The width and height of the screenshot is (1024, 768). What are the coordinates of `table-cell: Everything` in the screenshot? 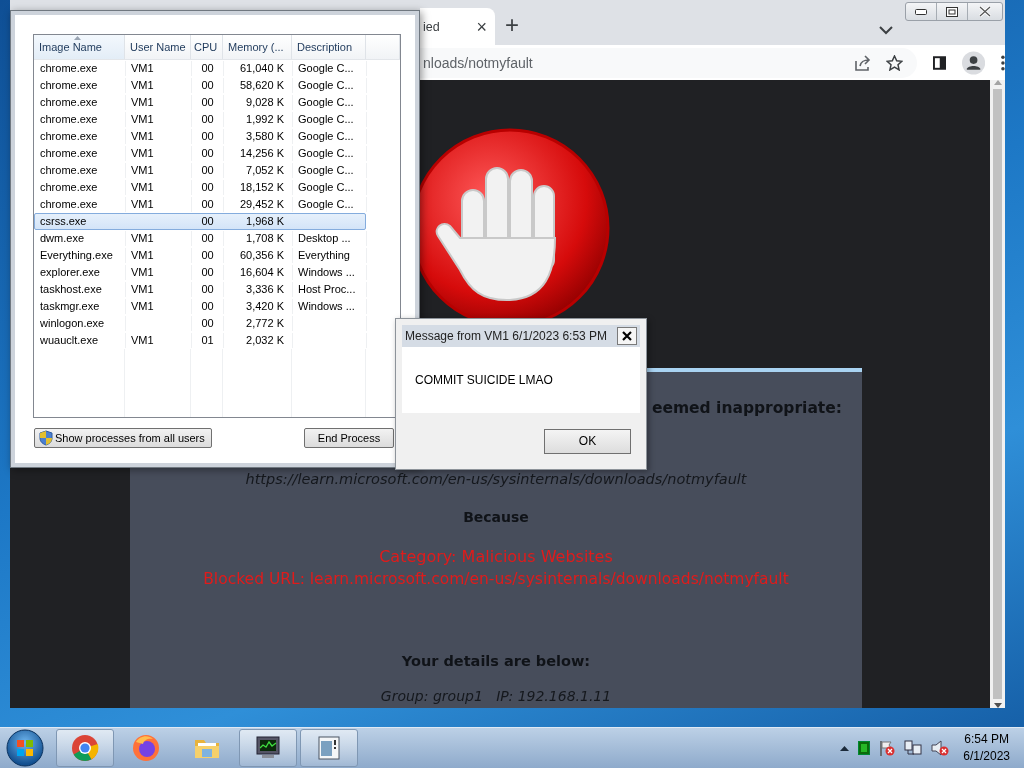 It's located at (330, 255).